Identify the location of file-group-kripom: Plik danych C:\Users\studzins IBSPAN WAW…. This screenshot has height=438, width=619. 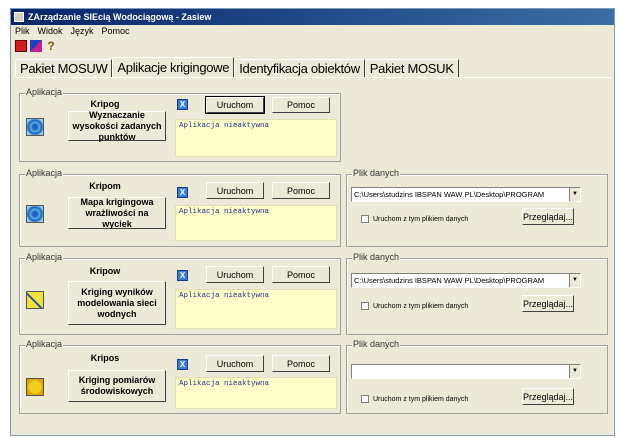
(477, 207).